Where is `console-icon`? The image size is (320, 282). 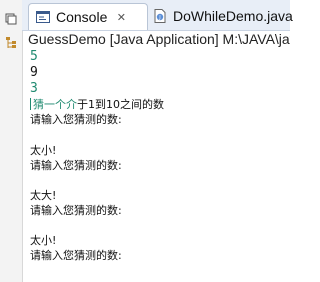
console-icon is located at coordinates (43, 17).